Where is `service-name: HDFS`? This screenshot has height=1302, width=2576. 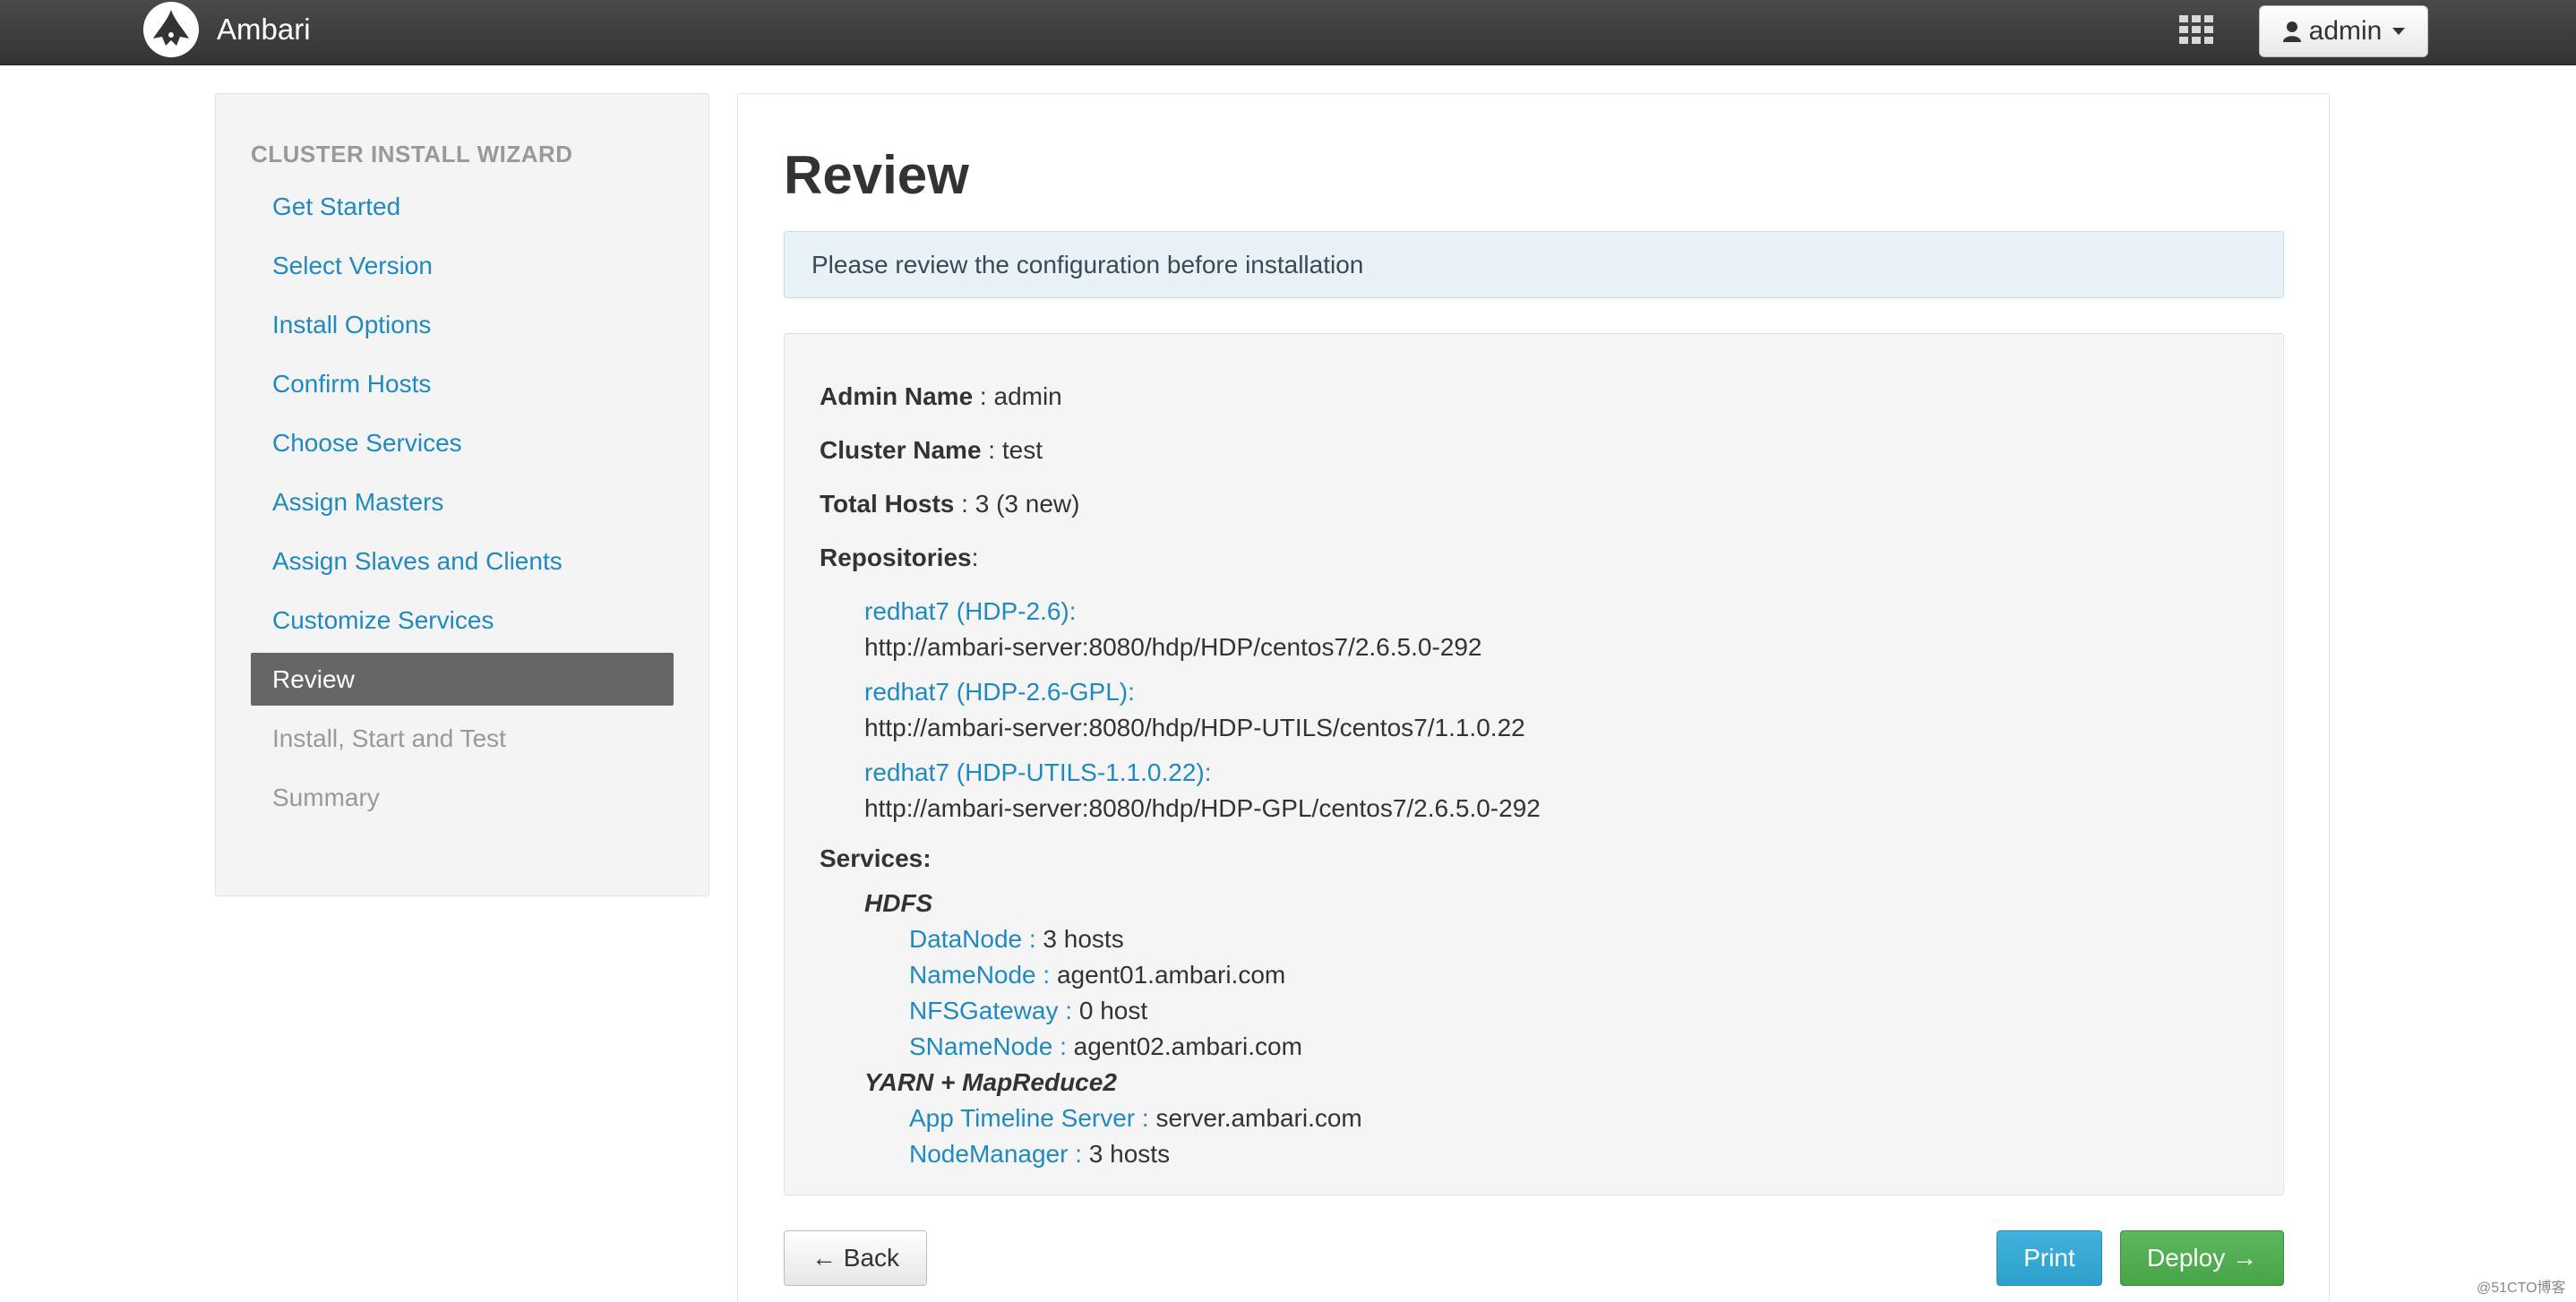
service-name: HDFS is located at coordinates (898, 903).